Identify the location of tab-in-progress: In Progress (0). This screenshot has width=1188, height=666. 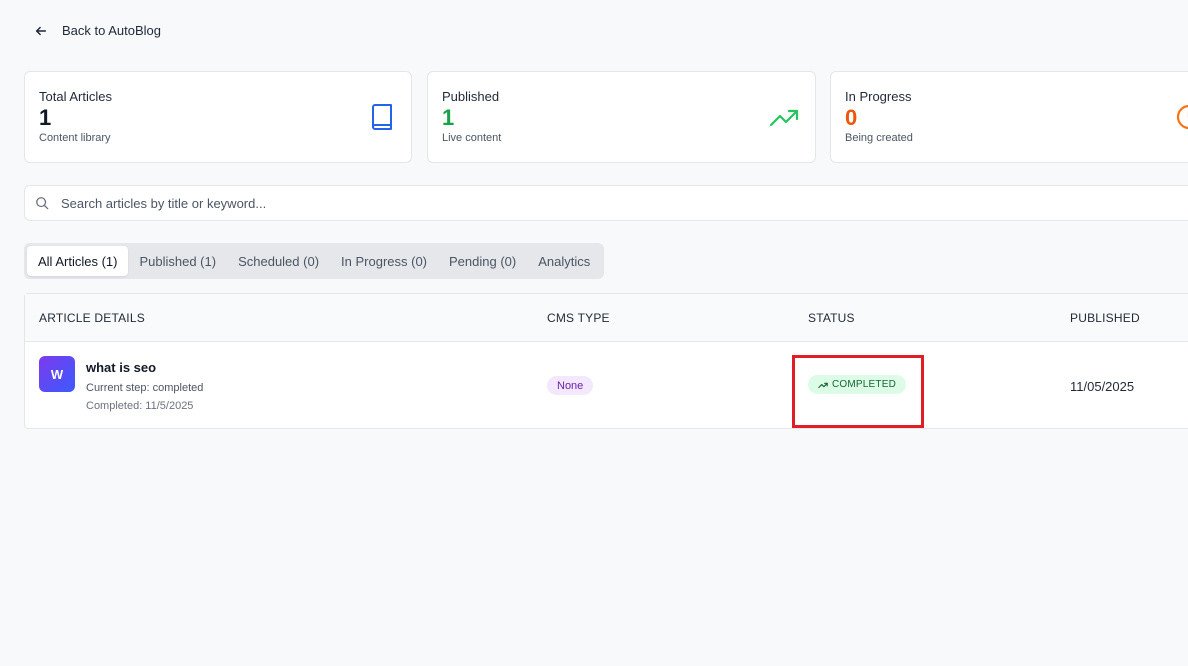
(384, 261).